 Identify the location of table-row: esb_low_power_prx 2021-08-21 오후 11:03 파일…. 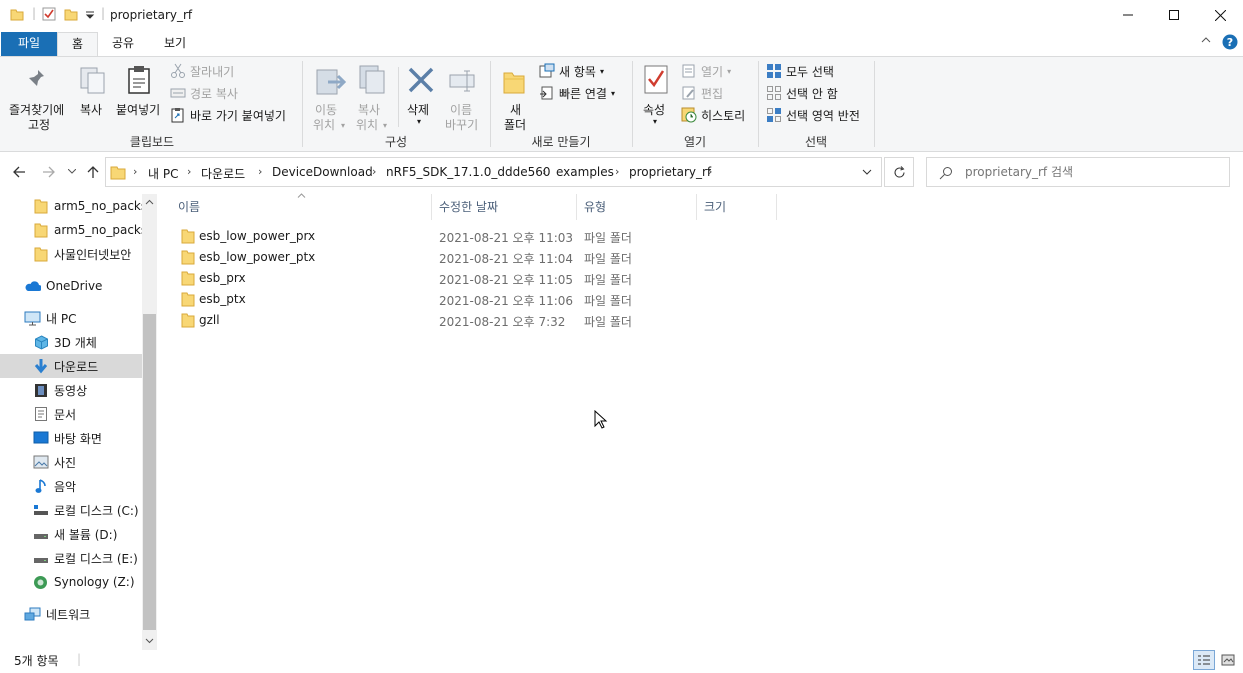
(428, 236).